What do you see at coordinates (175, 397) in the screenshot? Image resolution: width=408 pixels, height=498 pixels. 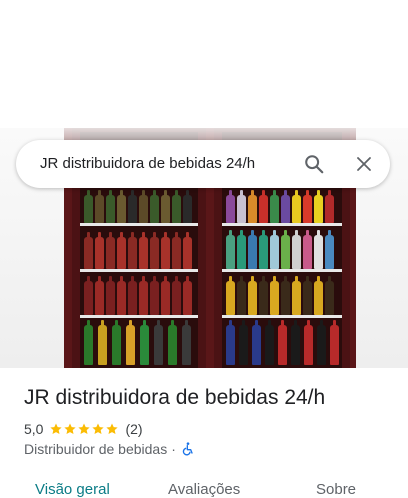 I see `place-title: JR distribuidora de bebidas 24/h` at bounding box center [175, 397].